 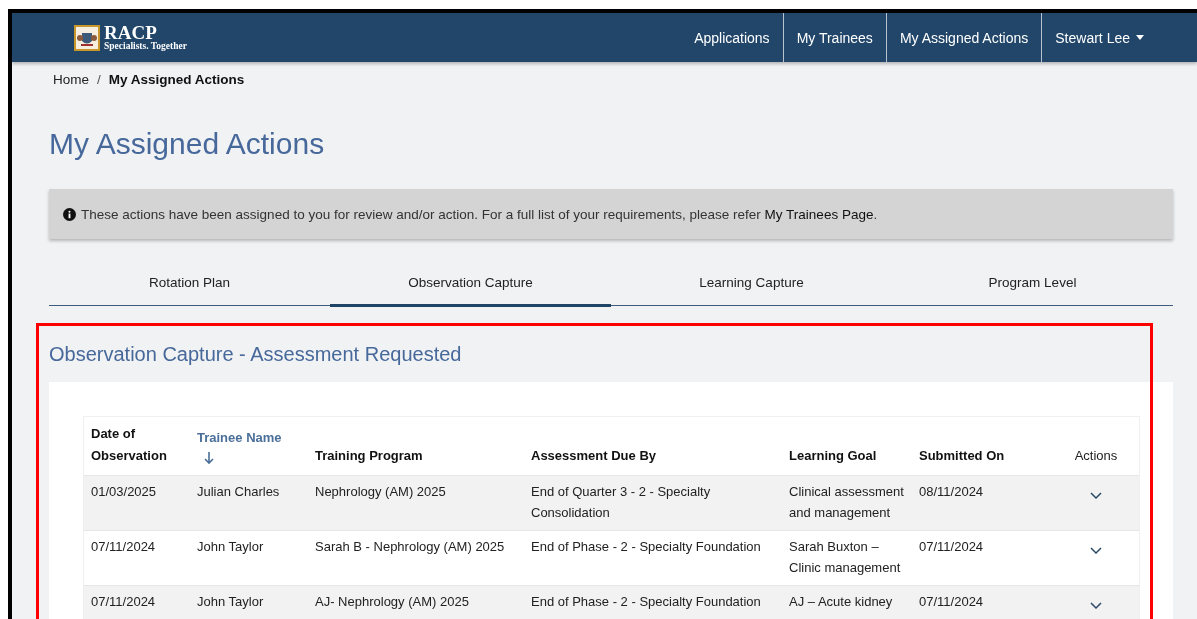 What do you see at coordinates (416, 456) in the screenshot?
I see `column-header: Training Program` at bounding box center [416, 456].